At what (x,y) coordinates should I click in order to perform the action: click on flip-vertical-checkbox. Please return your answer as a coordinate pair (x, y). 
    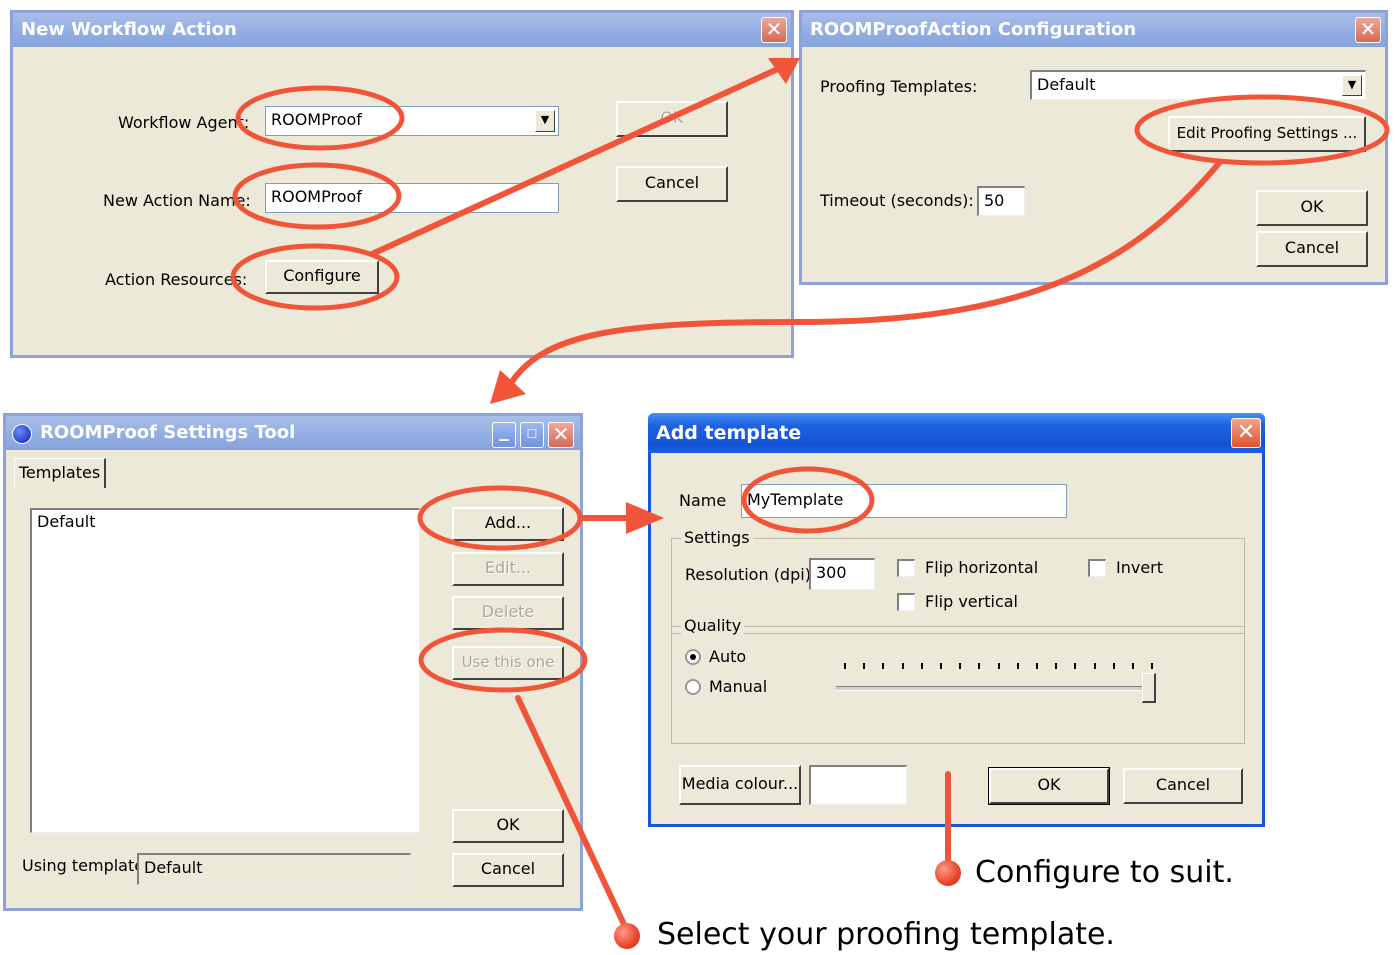
    Looking at the image, I should click on (906, 602).